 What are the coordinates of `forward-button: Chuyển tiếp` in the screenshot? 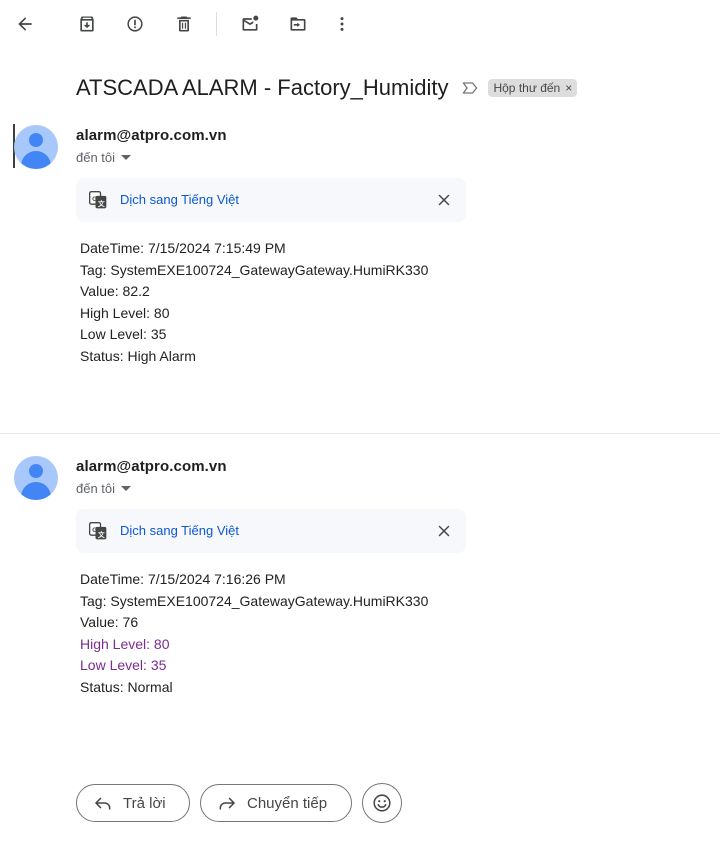 It's located at (276, 803).